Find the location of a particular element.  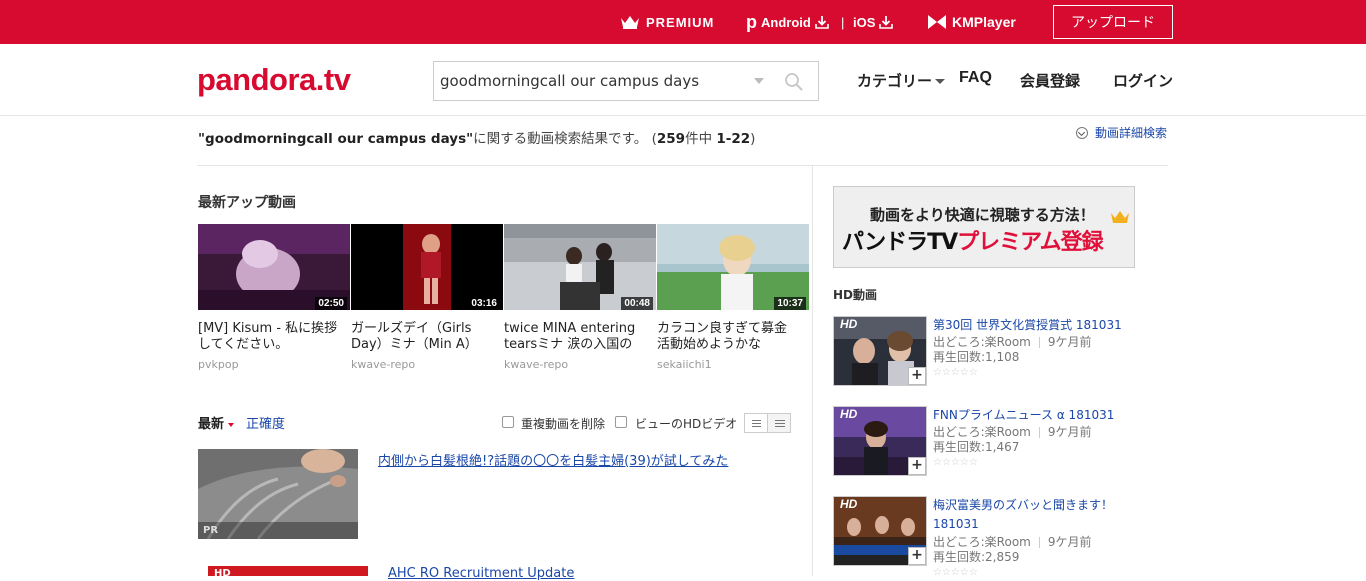

kmplayer-label: KMPlayer is located at coordinates (984, 22).